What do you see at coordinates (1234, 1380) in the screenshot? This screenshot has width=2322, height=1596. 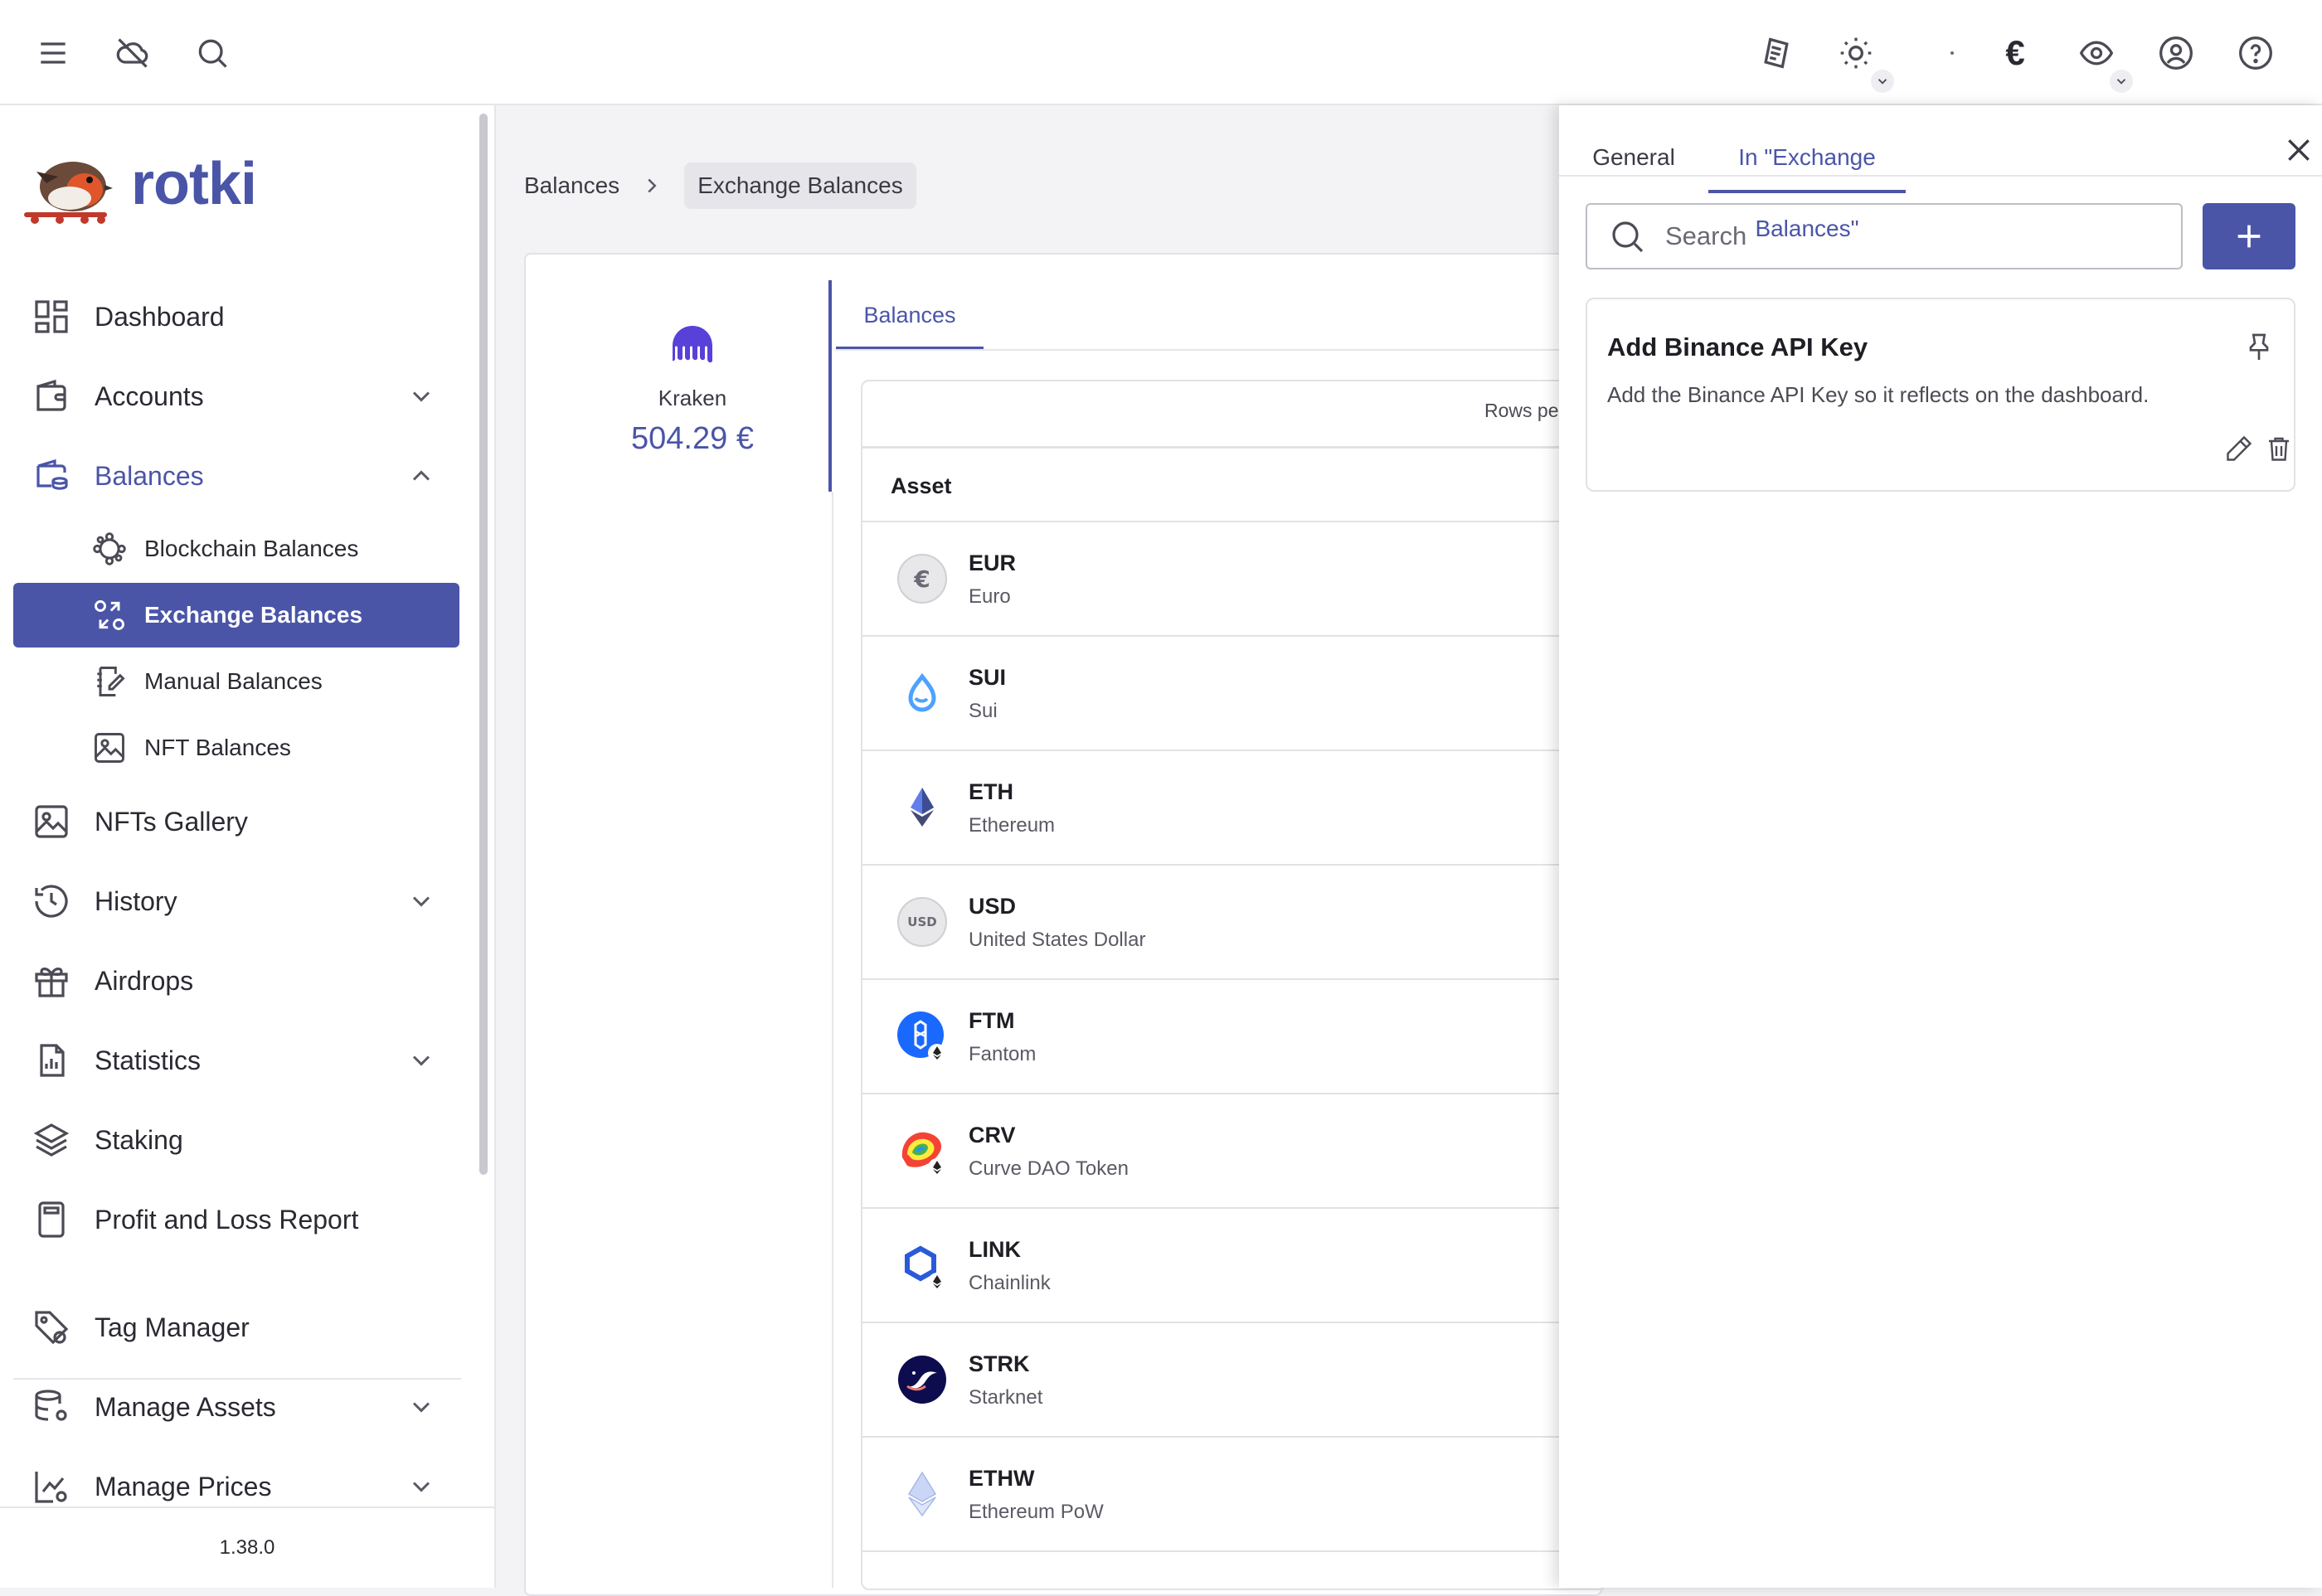 I see `table-row: STRK Starknet` at bounding box center [1234, 1380].